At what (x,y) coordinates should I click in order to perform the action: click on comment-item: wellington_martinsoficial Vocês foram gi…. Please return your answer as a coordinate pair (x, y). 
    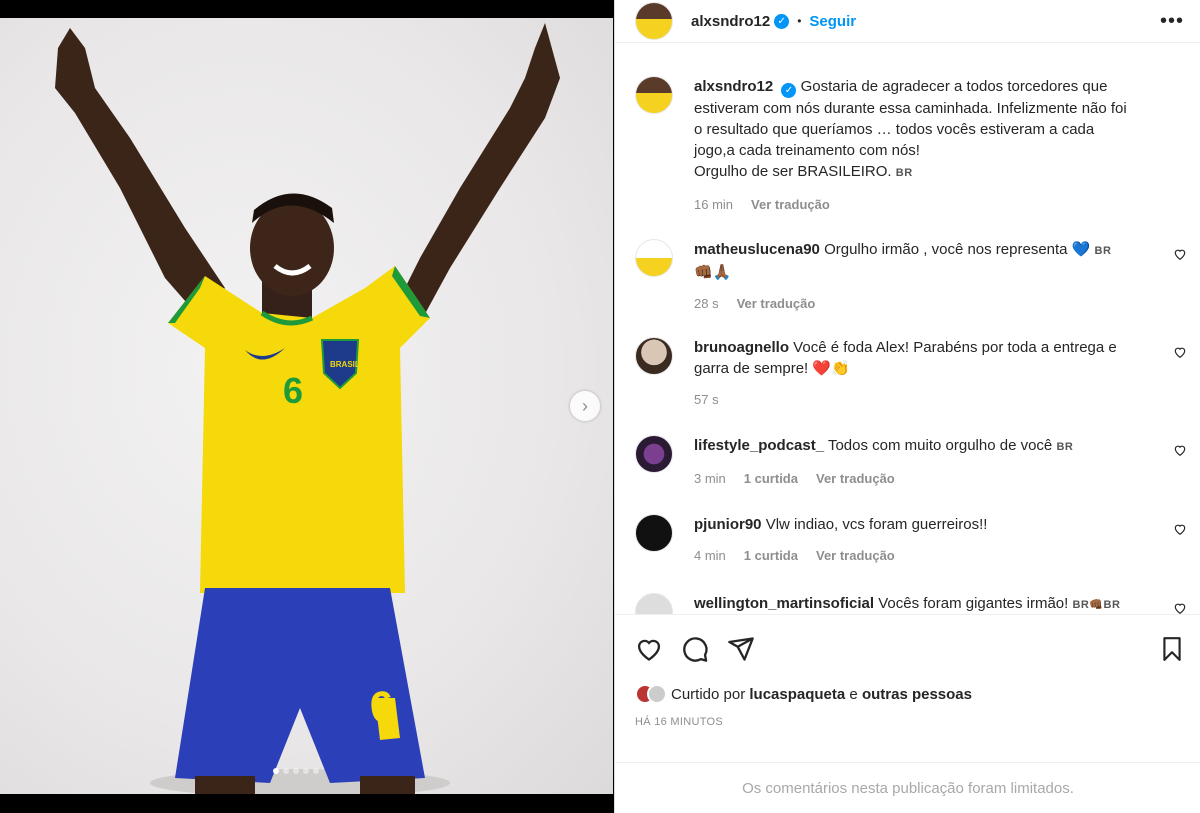
    Looking at the image, I should click on (915, 603).